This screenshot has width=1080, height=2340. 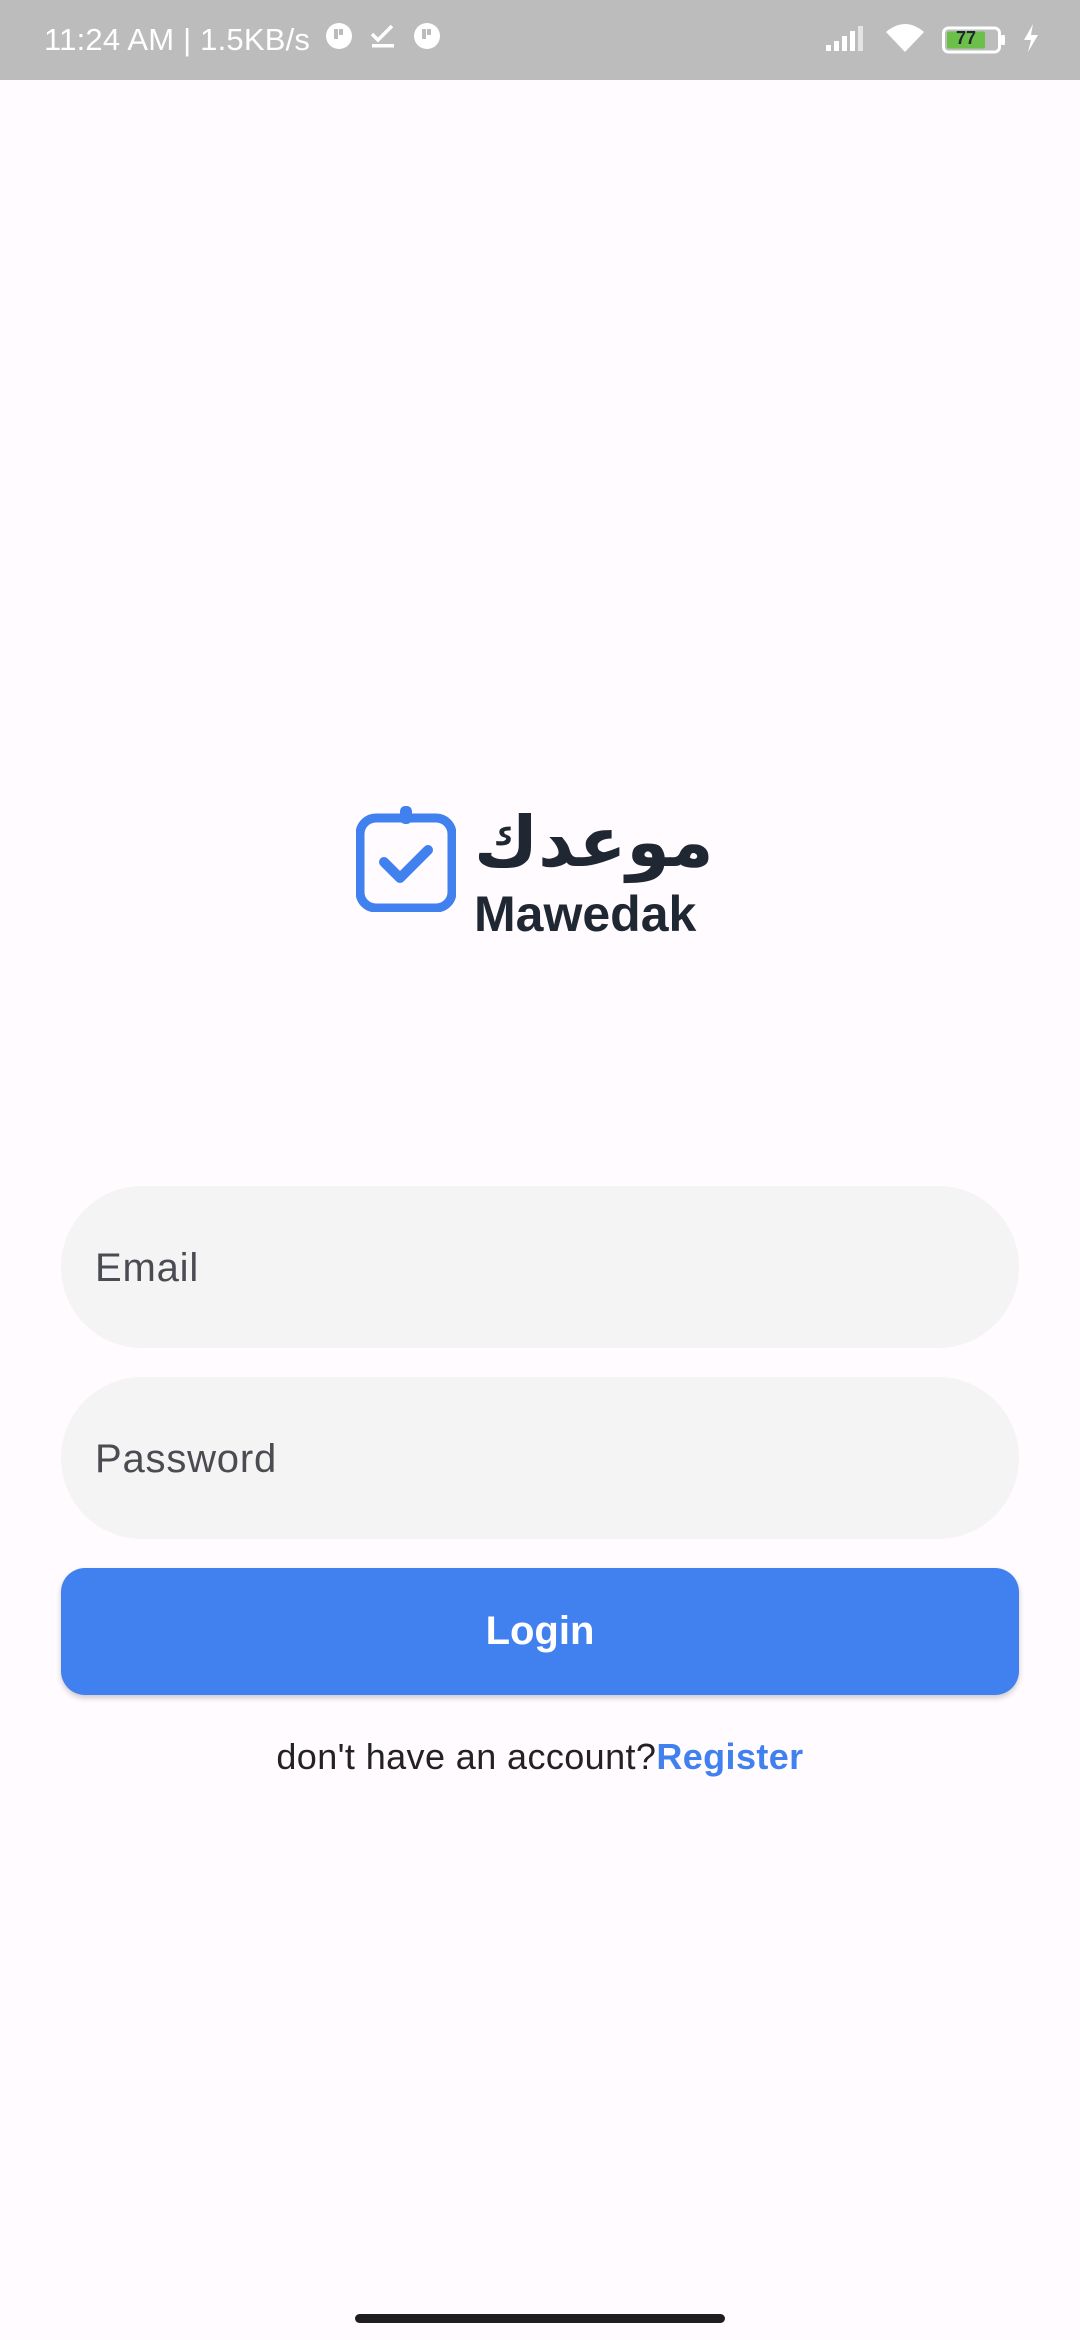 What do you see at coordinates (729, 1756) in the screenshot?
I see `register-link: Register` at bounding box center [729, 1756].